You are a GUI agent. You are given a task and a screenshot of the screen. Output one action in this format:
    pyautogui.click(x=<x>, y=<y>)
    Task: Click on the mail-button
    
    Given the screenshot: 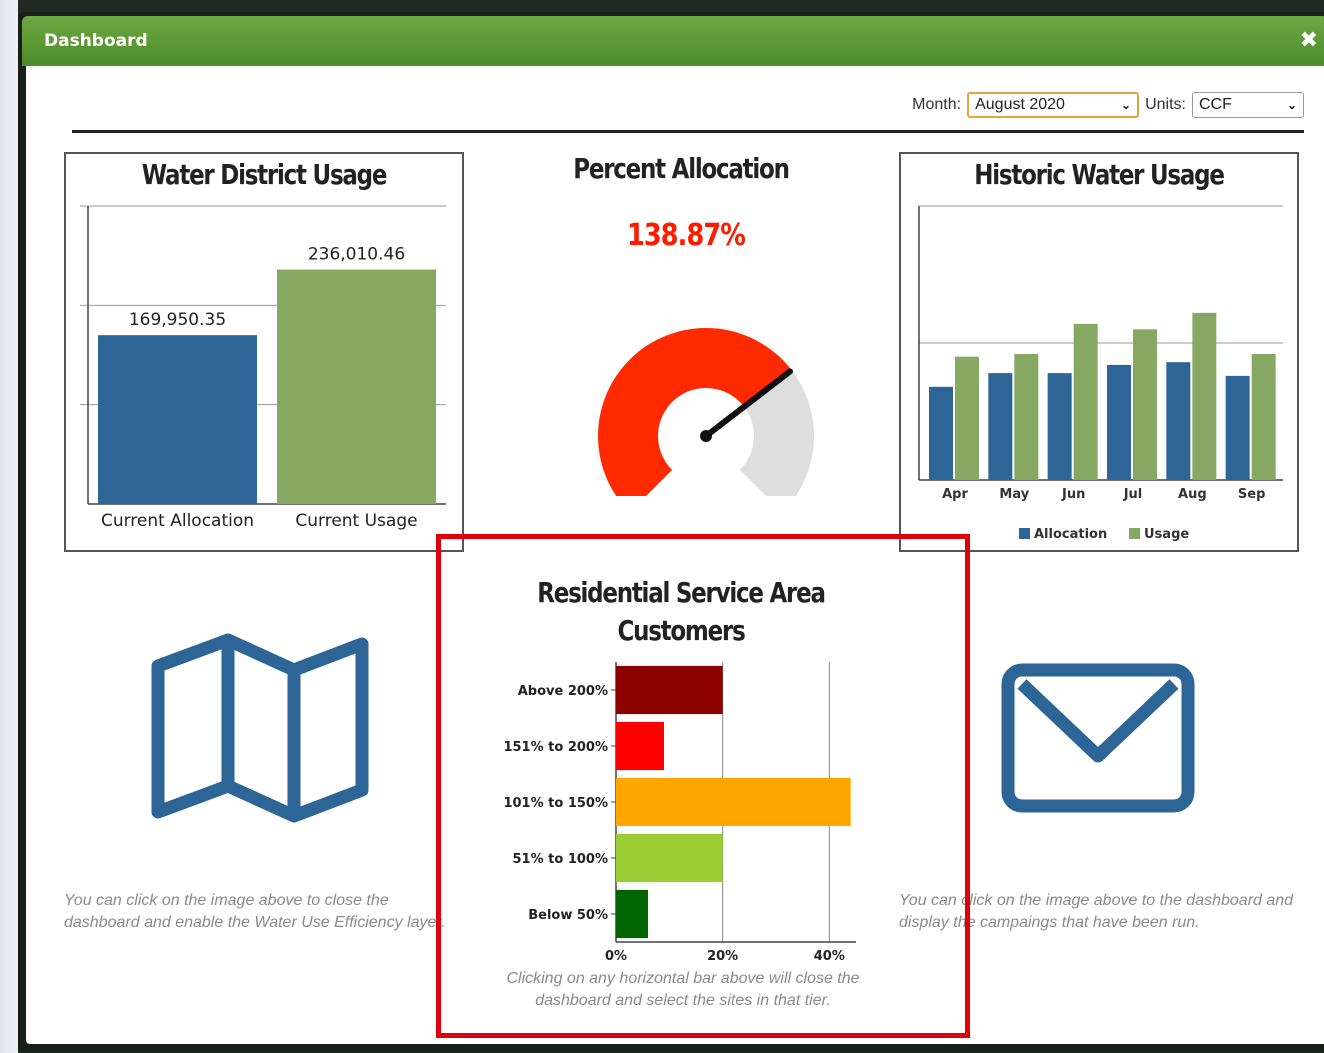 What is the action you would take?
    pyautogui.click(x=1098, y=738)
    